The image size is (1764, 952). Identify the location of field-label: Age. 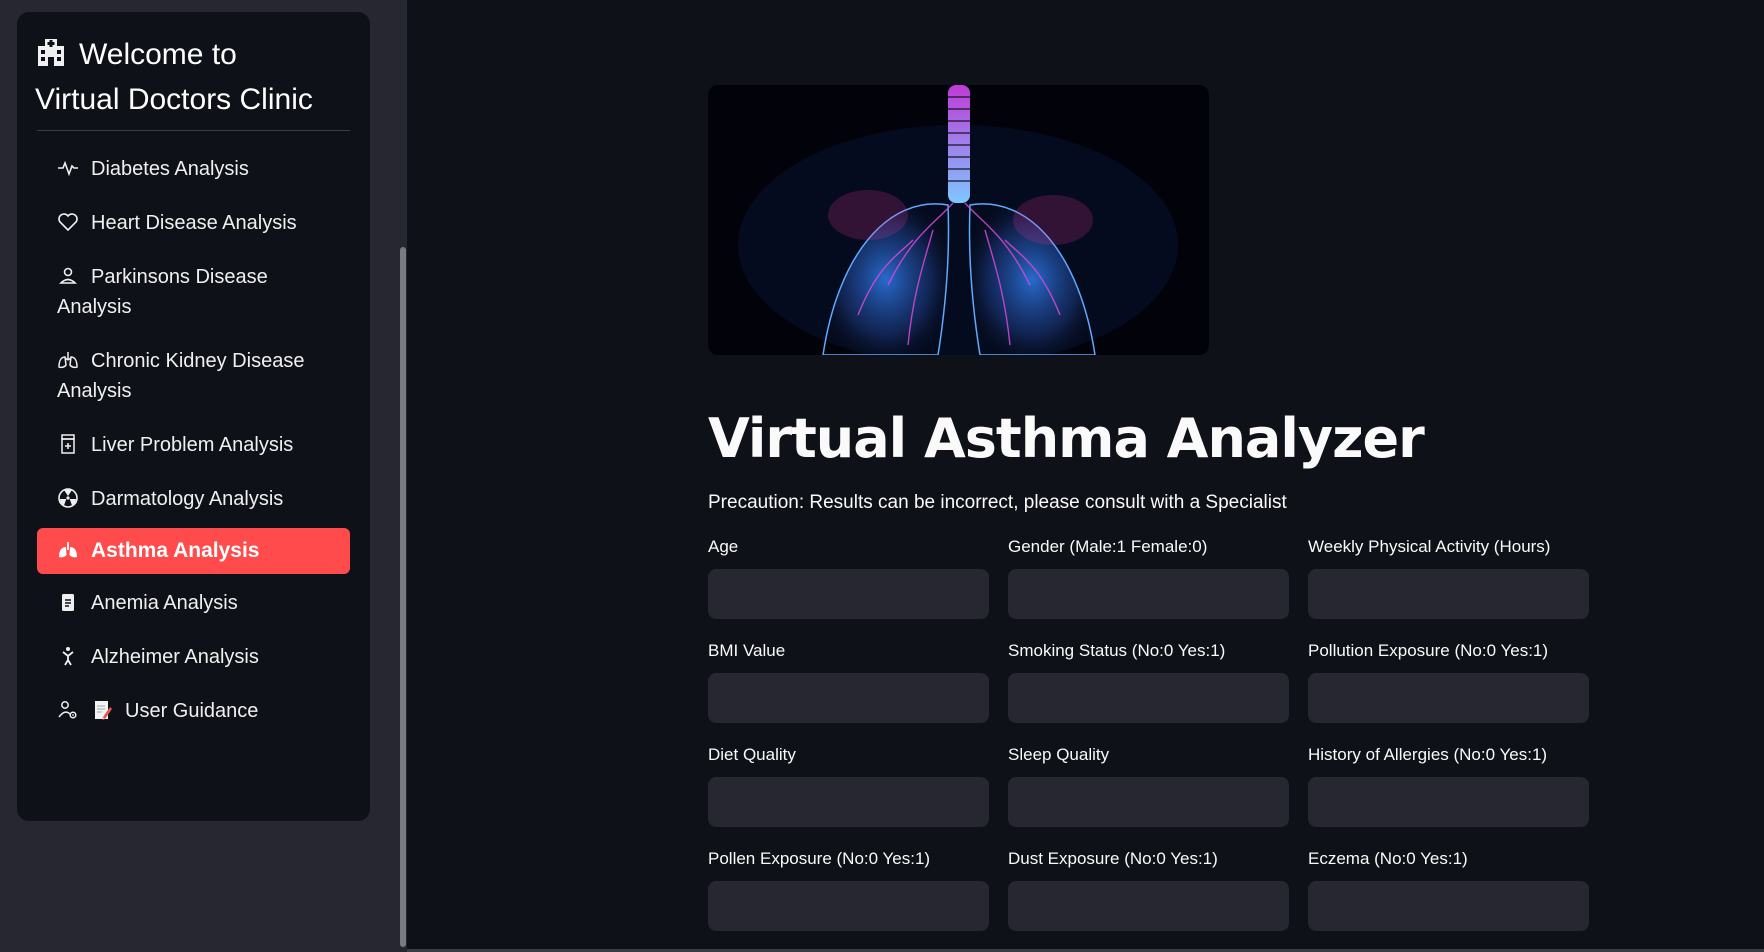
(723, 546).